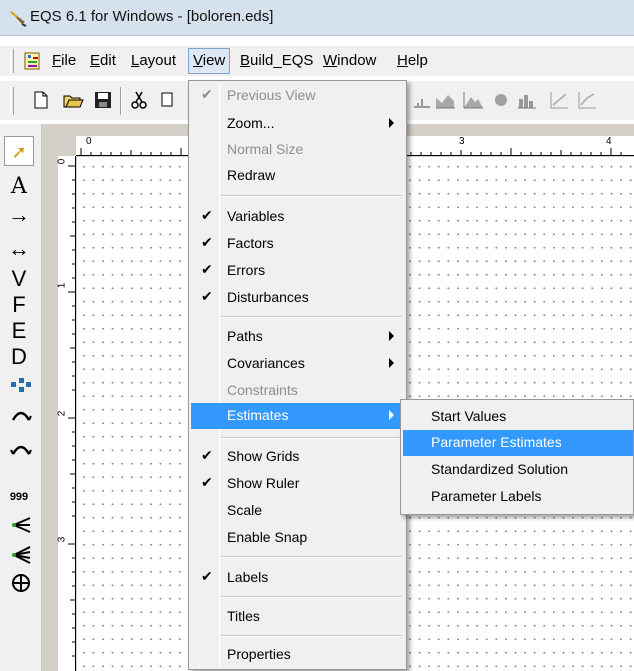  Describe the element at coordinates (297, 391) in the screenshot. I see `view-item-constraints: Constraints` at that location.